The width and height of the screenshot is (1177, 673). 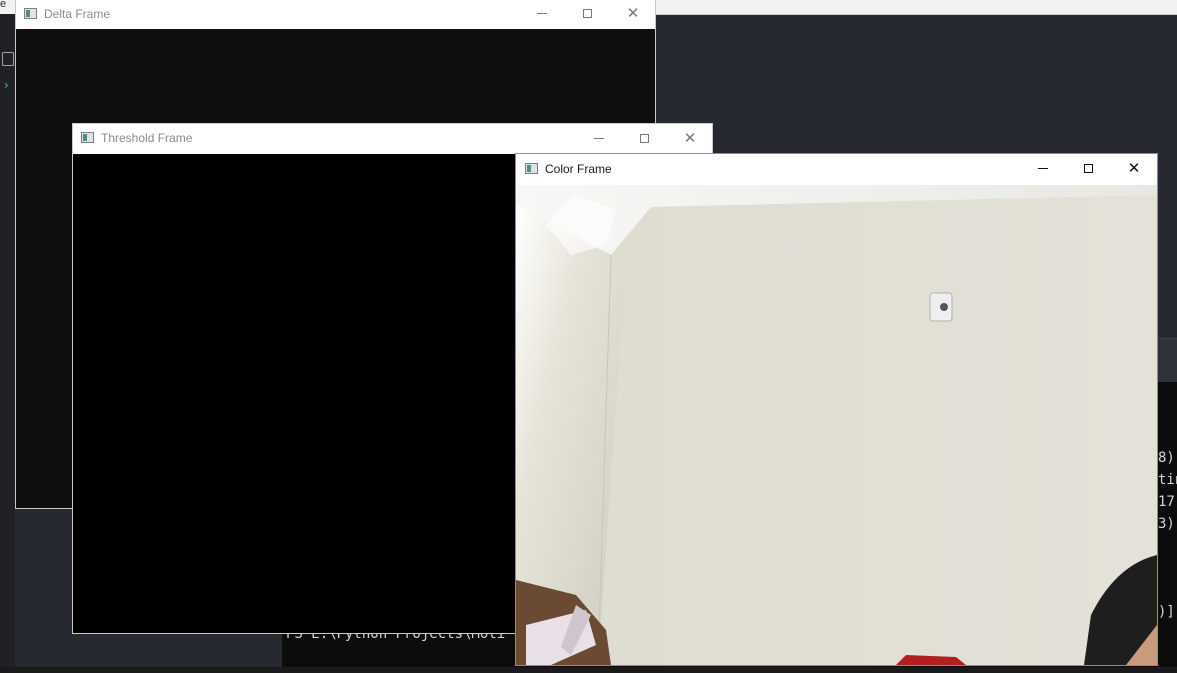 I want to click on editor-activity-bar: ›, so click(x=7, y=343).